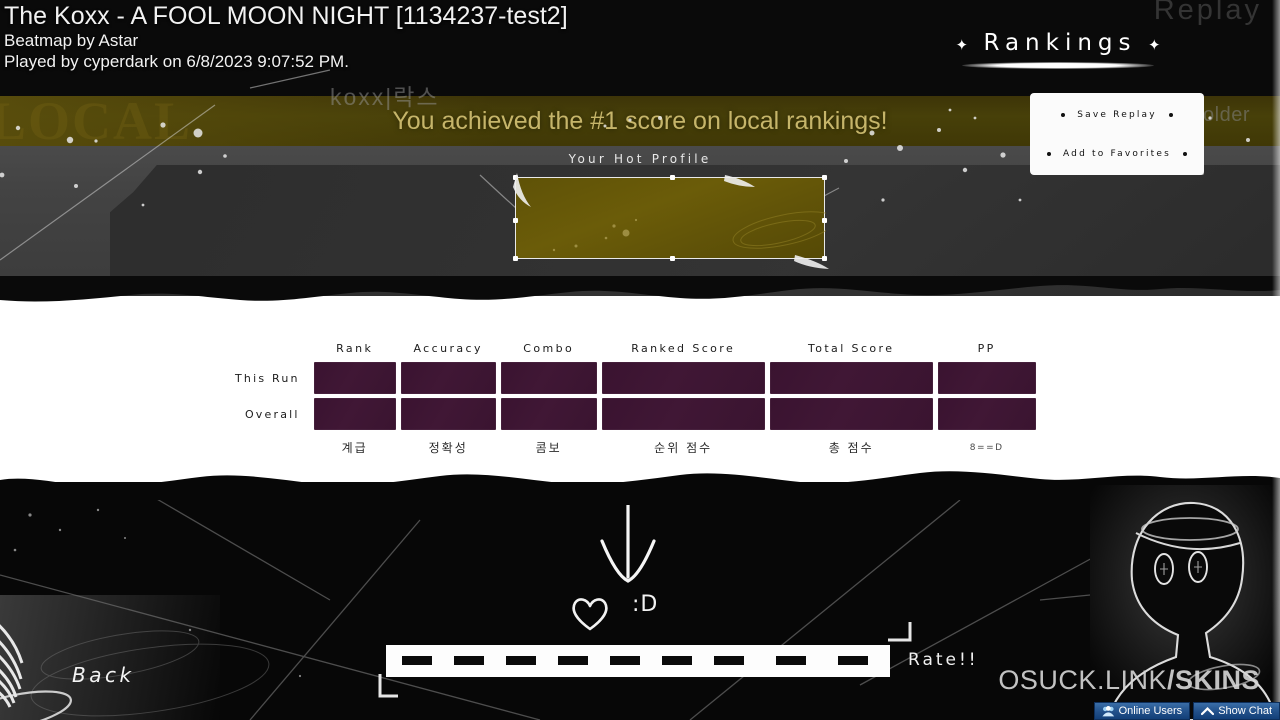 The image size is (1280, 720). What do you see at coordinates (1157, 45) in the screenshot?
I see `sparkle-right-icon: ✦` at bounding box center [1157, 45].